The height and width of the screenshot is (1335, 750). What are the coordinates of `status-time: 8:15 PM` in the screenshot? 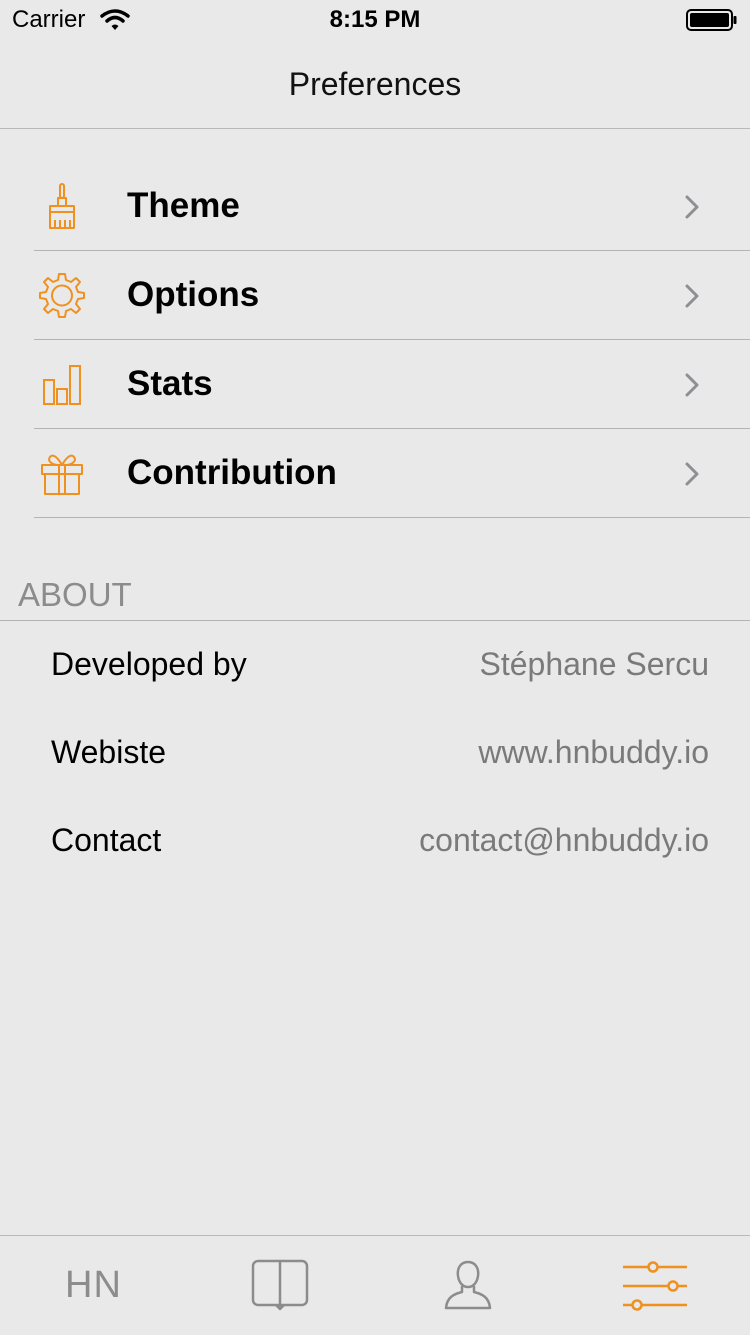 It's located at (375, 19).